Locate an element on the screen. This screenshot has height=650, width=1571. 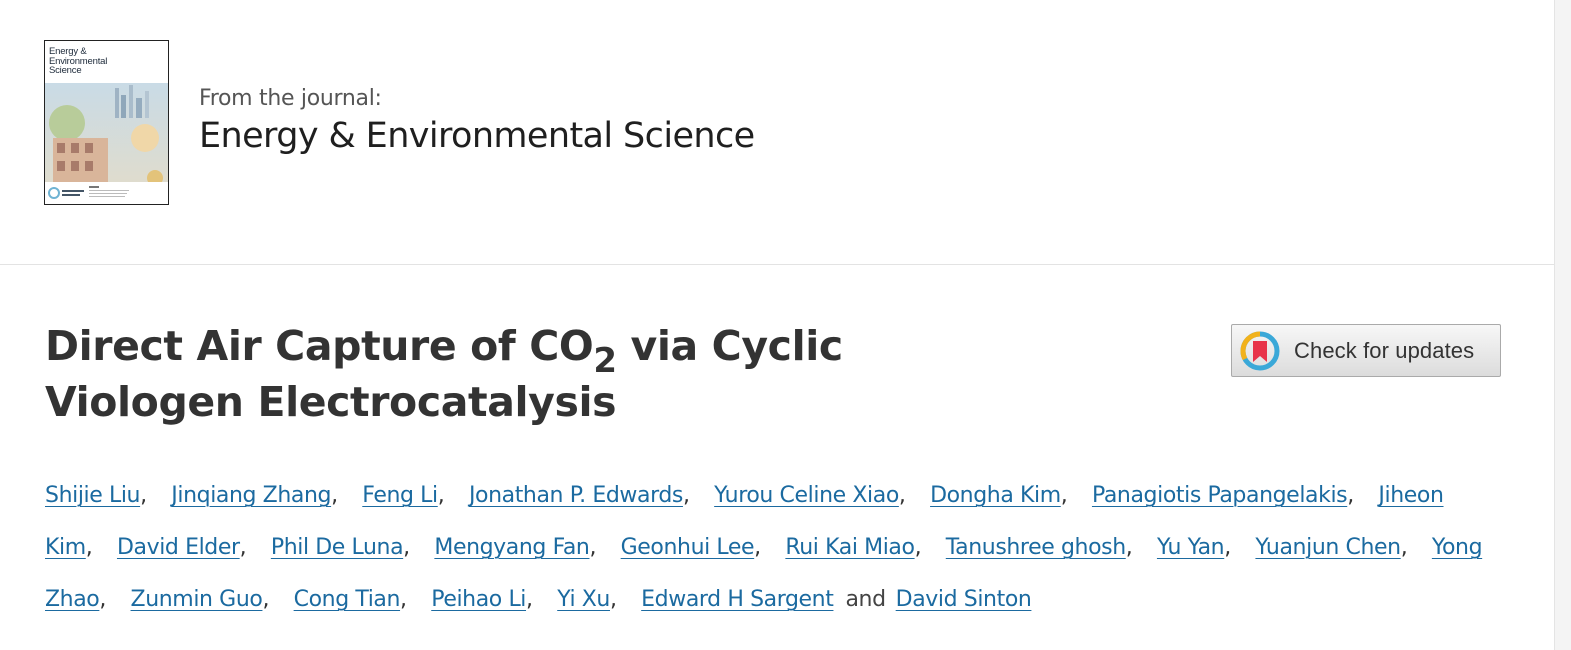
author-link: Peihao Li is located at coordinates (478, 599).